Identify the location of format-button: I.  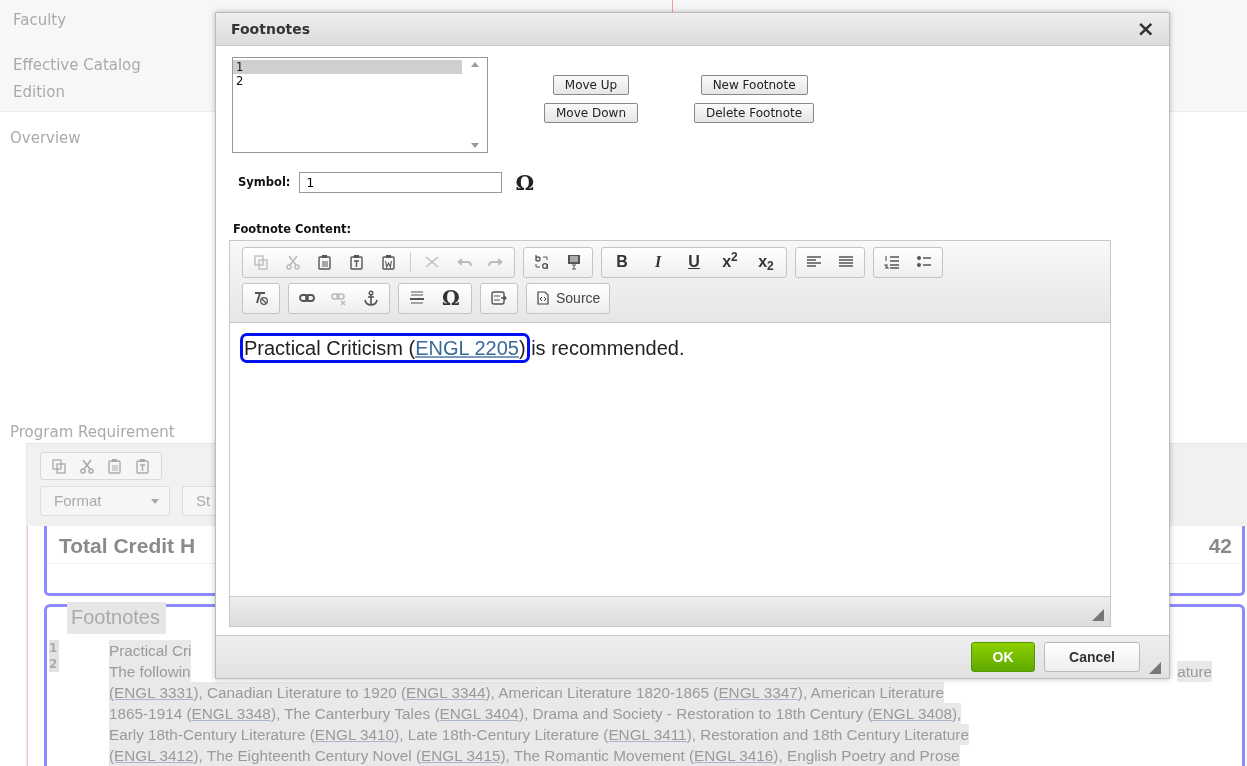
(658, 262).